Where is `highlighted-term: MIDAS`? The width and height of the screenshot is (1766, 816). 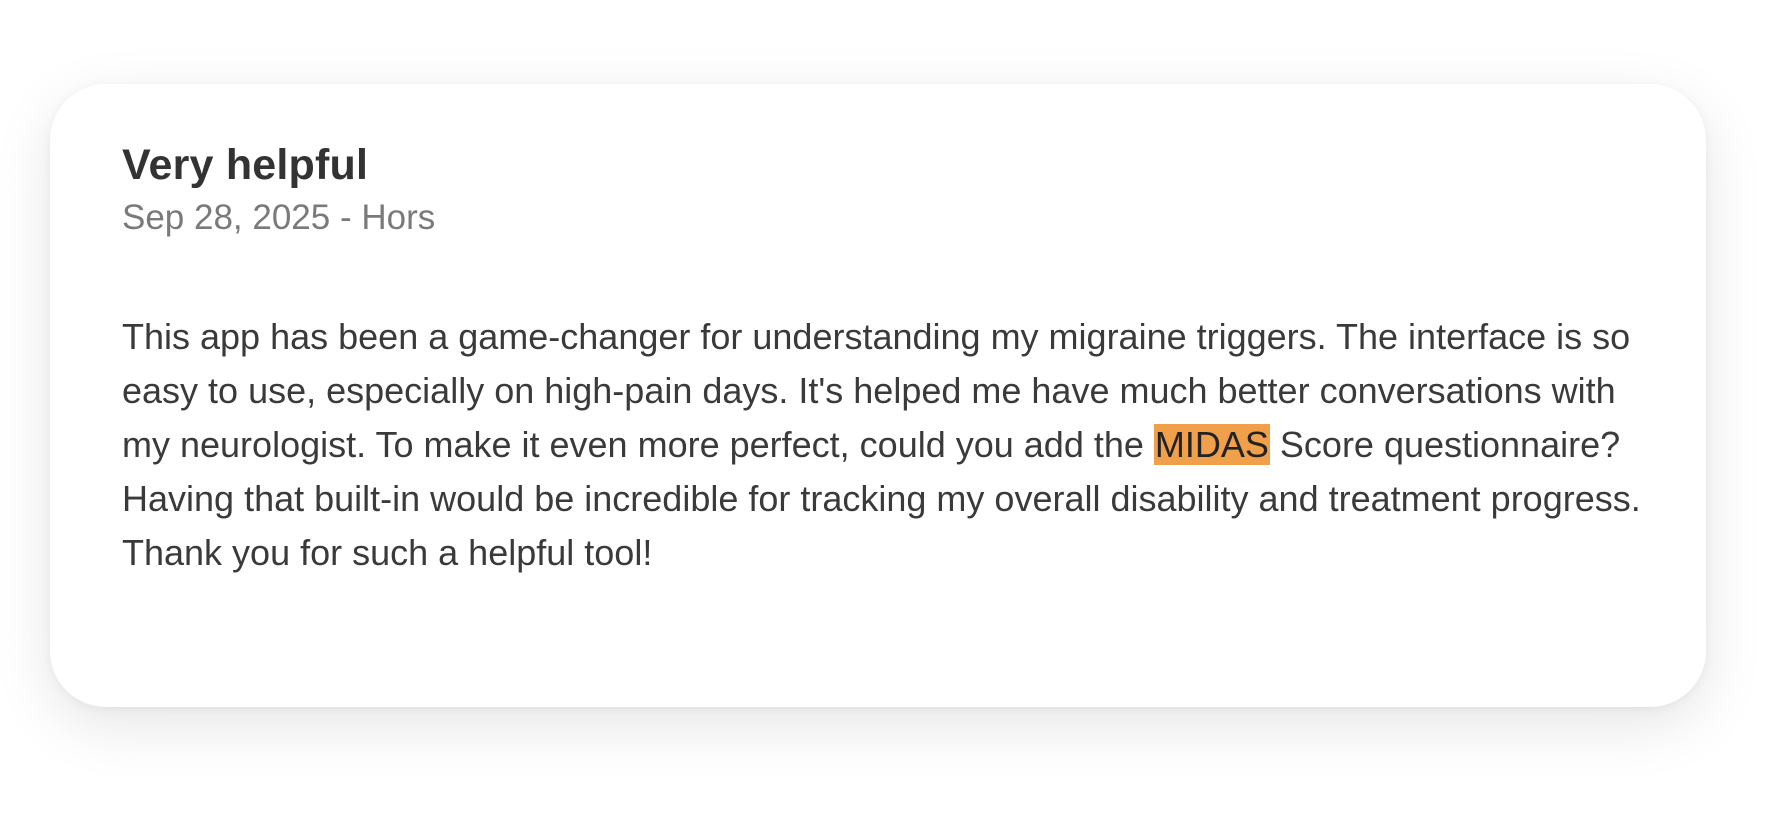 highlighted-term: MIDAS is located at coordinates (1211, 444).